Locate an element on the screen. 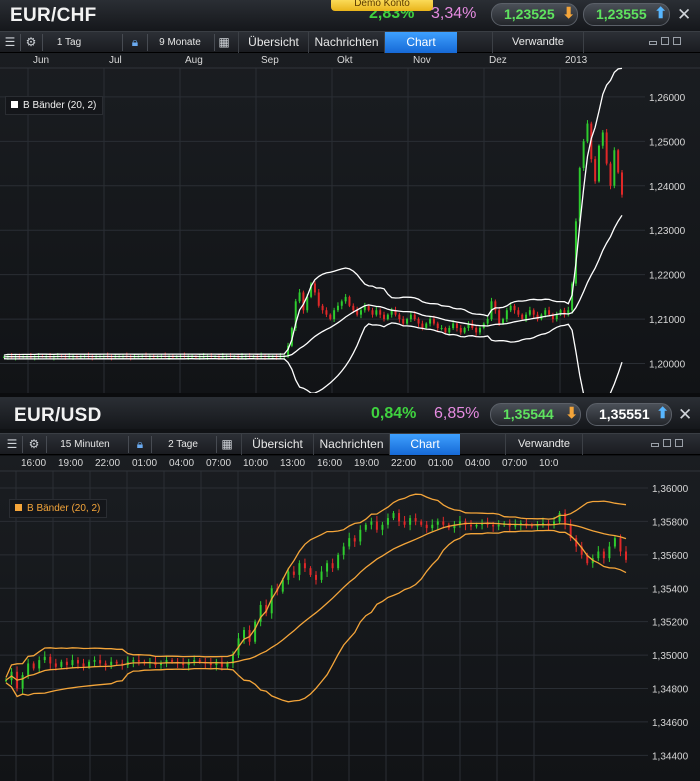 This screenshot has height=781, width=700. x-tick-label: 01:00 is located at coordinates (440, 463).